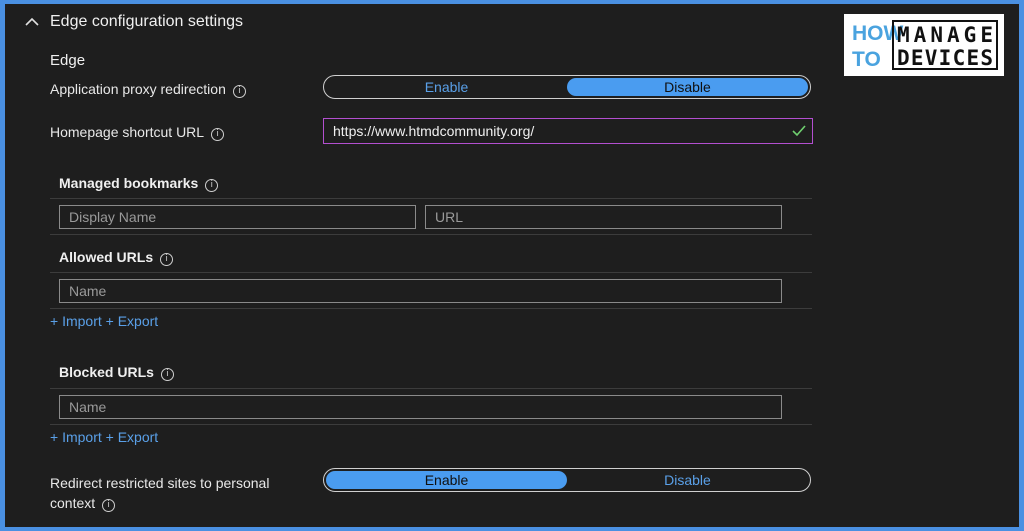 Image resolution: width=1024 pixels, height=531 pixels. I want to click on blocked-urls-label: Blocked URLs i, so click(116, 372).